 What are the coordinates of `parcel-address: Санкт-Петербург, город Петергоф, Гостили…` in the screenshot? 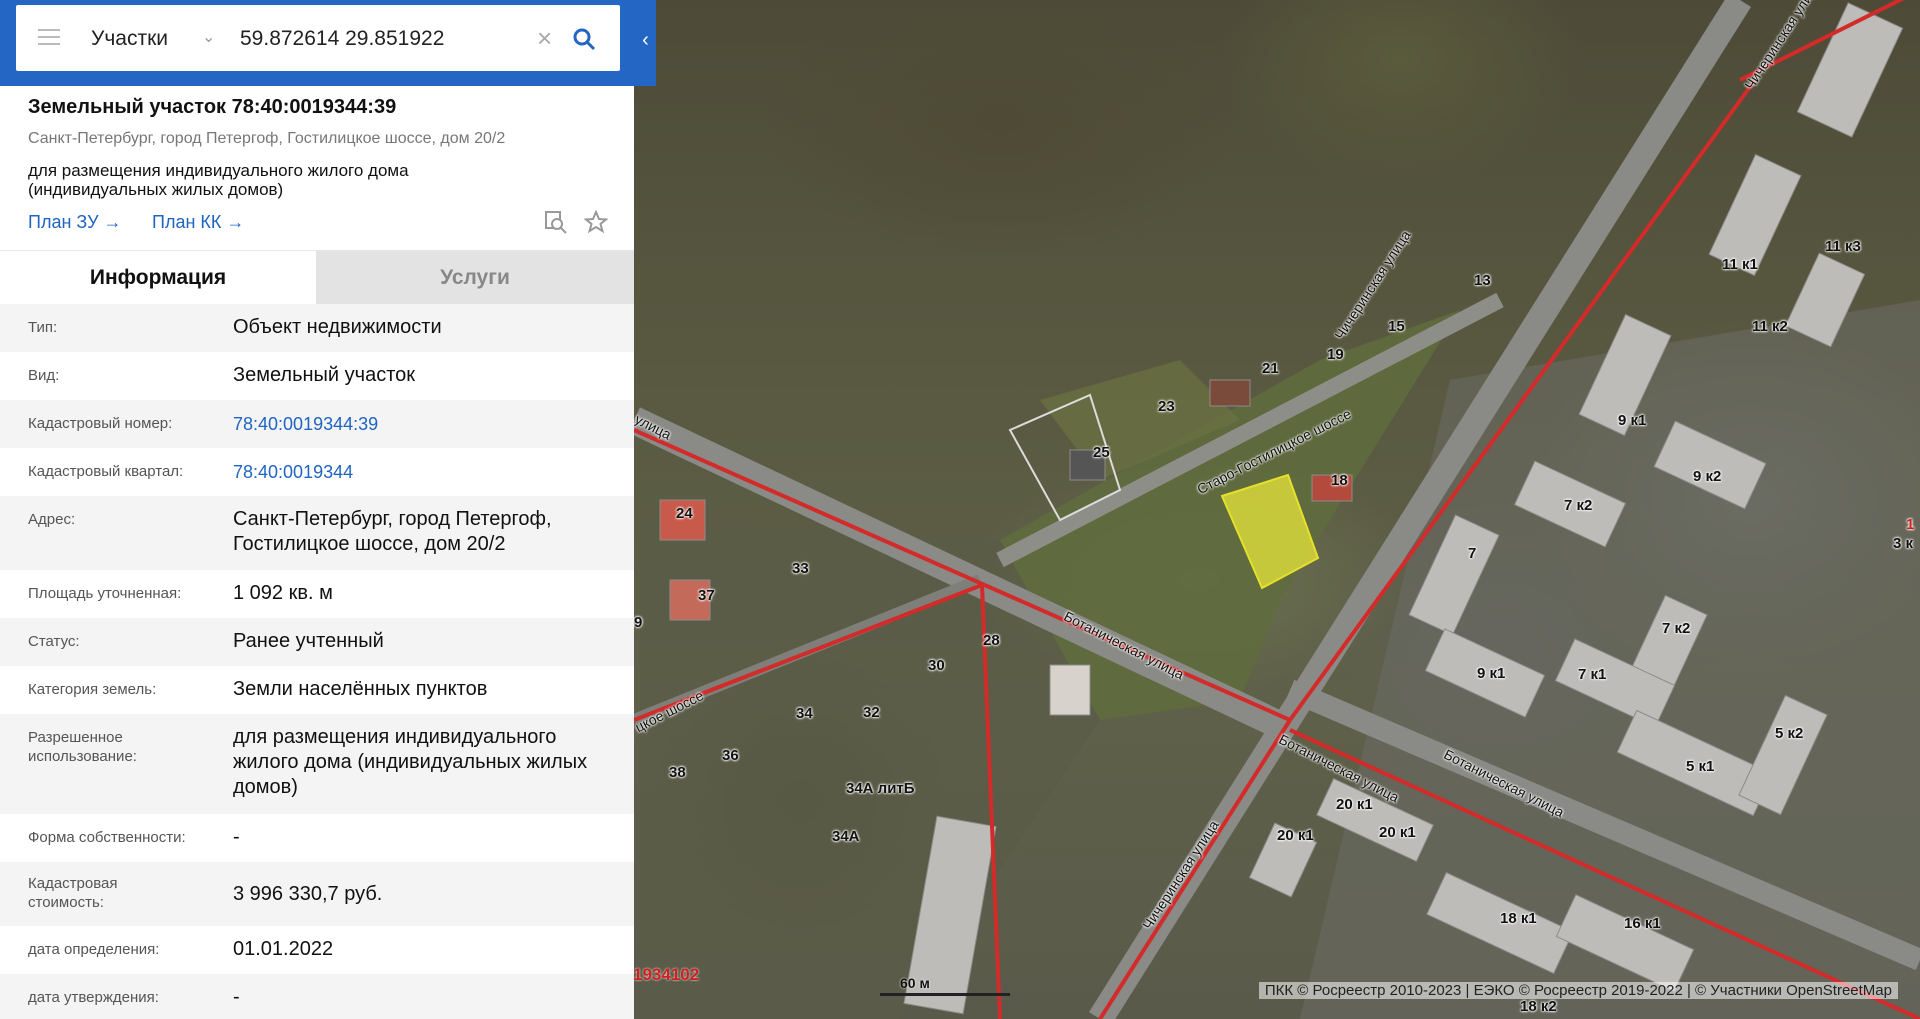 It's located at (267, 138).